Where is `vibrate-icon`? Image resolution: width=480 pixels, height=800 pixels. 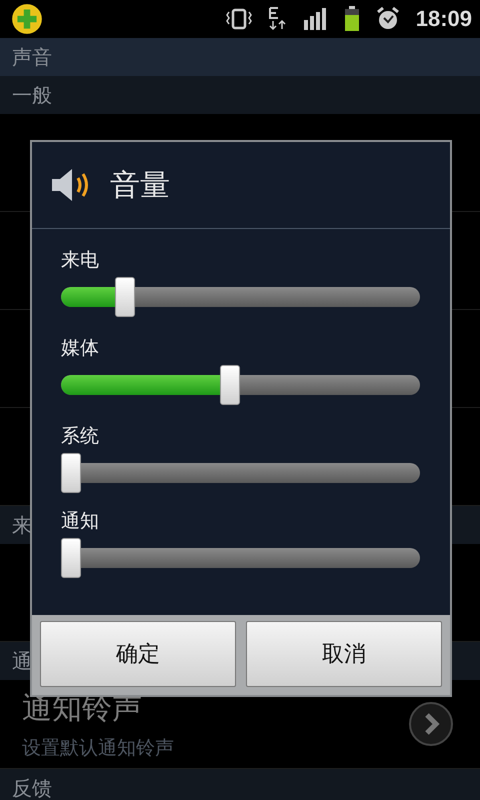 vibrate-icon is located at coordinates (239, 19).